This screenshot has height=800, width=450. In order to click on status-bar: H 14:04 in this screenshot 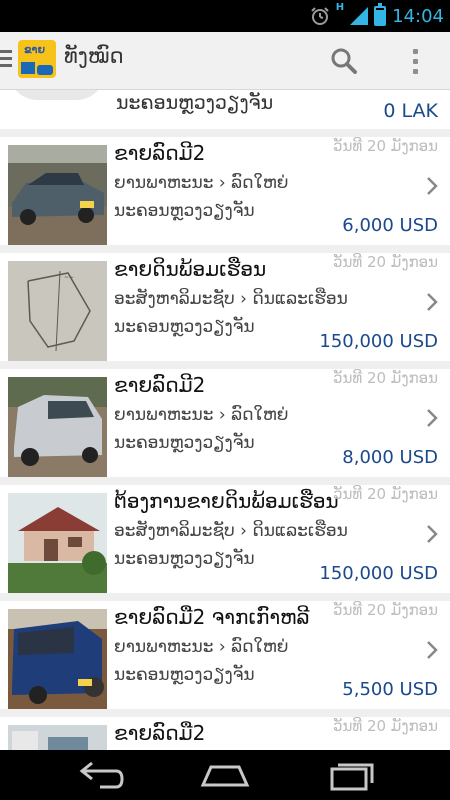, I will do `click(225, 16)`.